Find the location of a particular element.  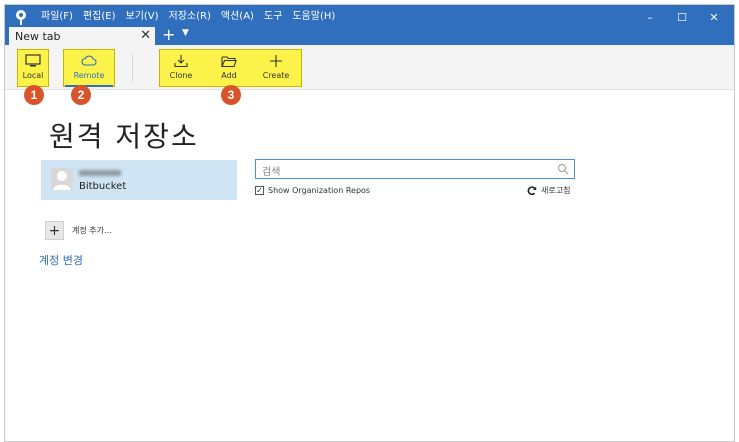

maximize-button: ☐ is located at coordinates (682, 17).